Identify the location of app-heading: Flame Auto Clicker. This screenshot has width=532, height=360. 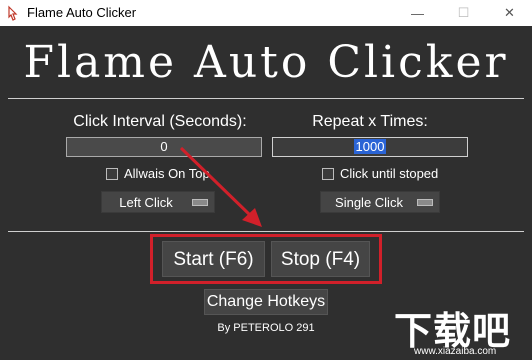
(266, 62).